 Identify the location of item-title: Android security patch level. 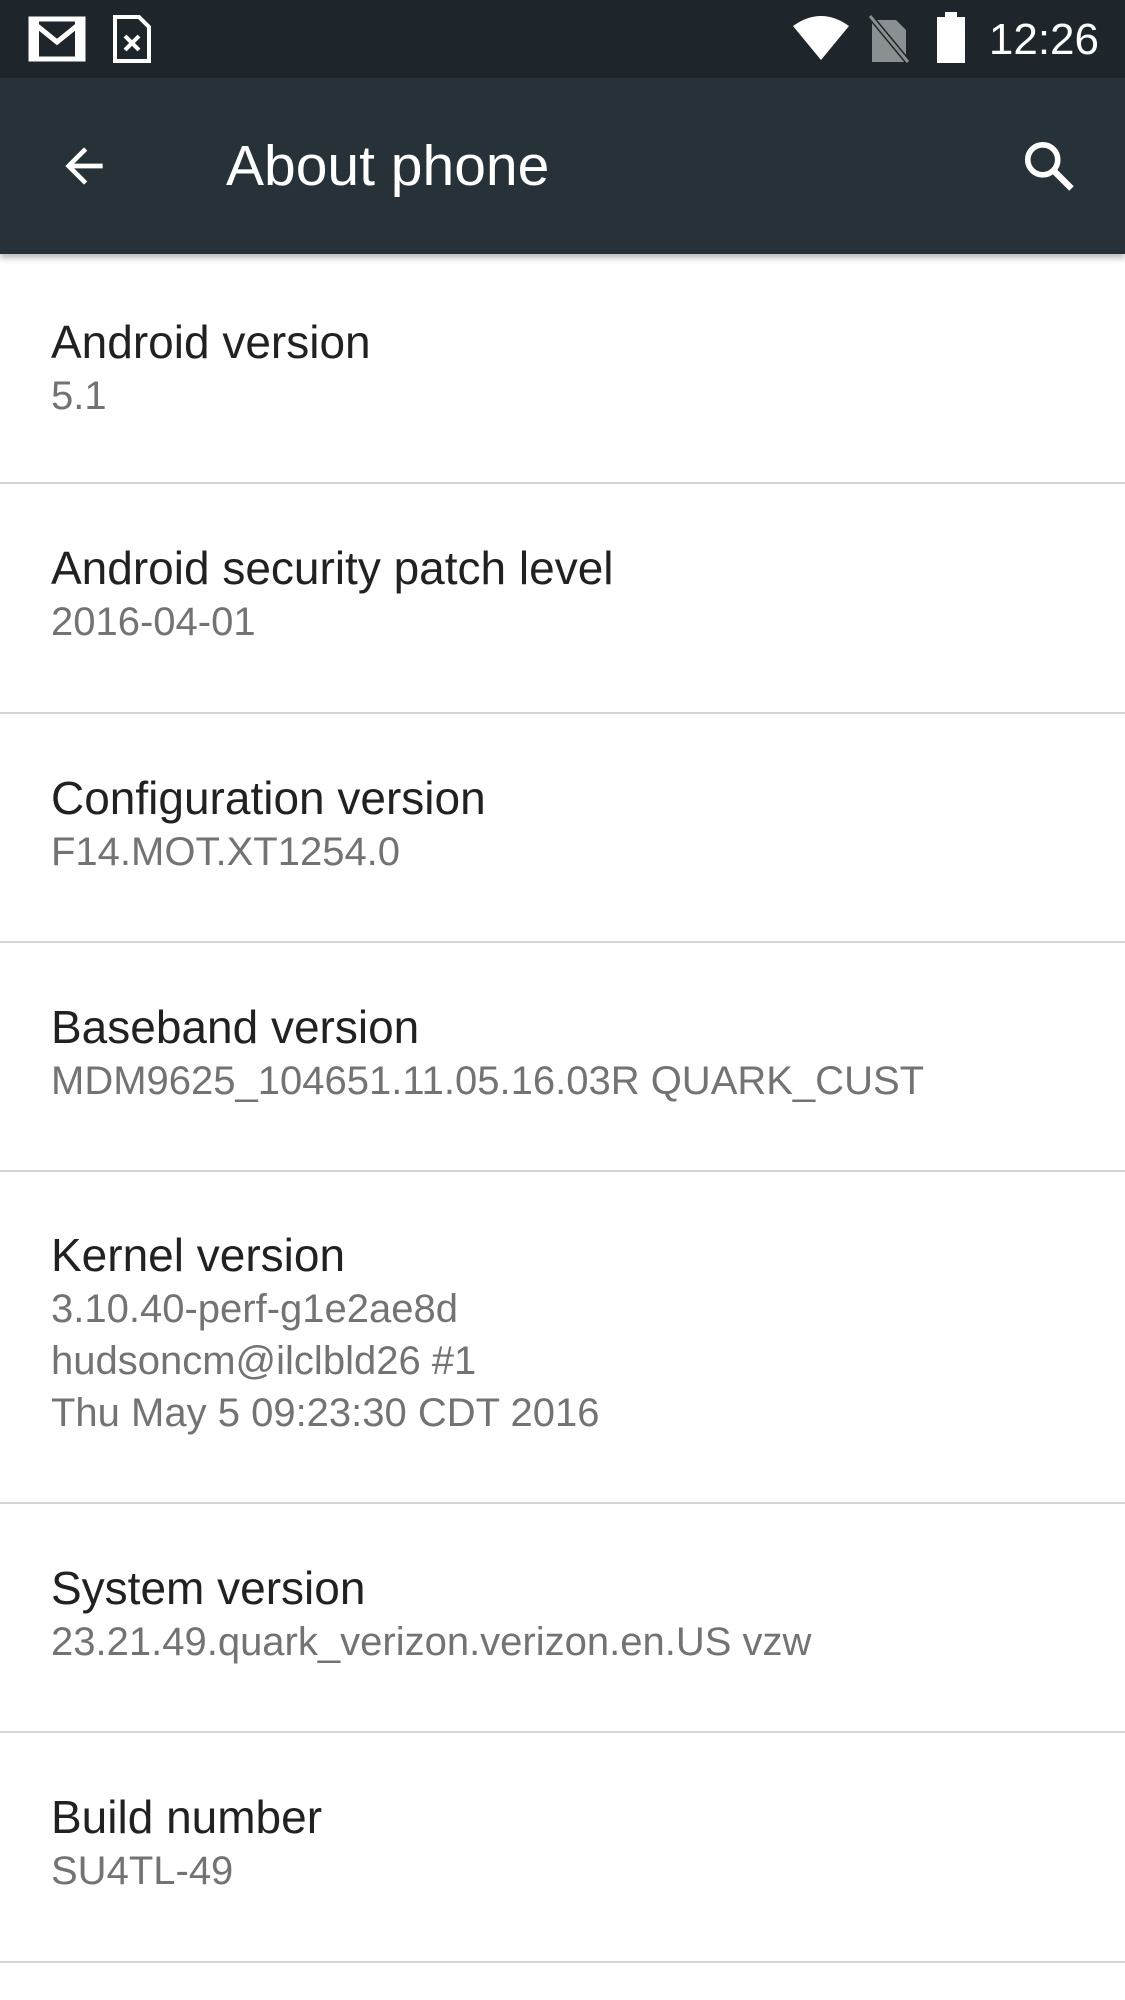
(332, 568).